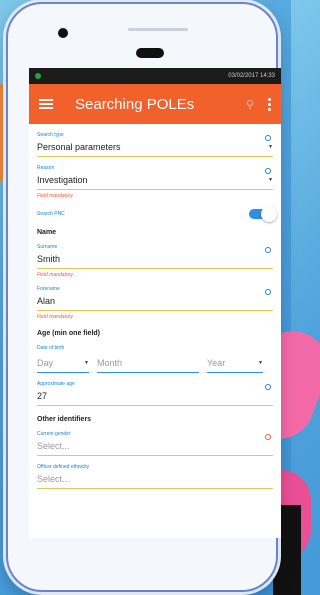  Describe the element at coordinates (64, 419) in the screenshot. I see `other-identifiers-title: Other identifiers` at that location.